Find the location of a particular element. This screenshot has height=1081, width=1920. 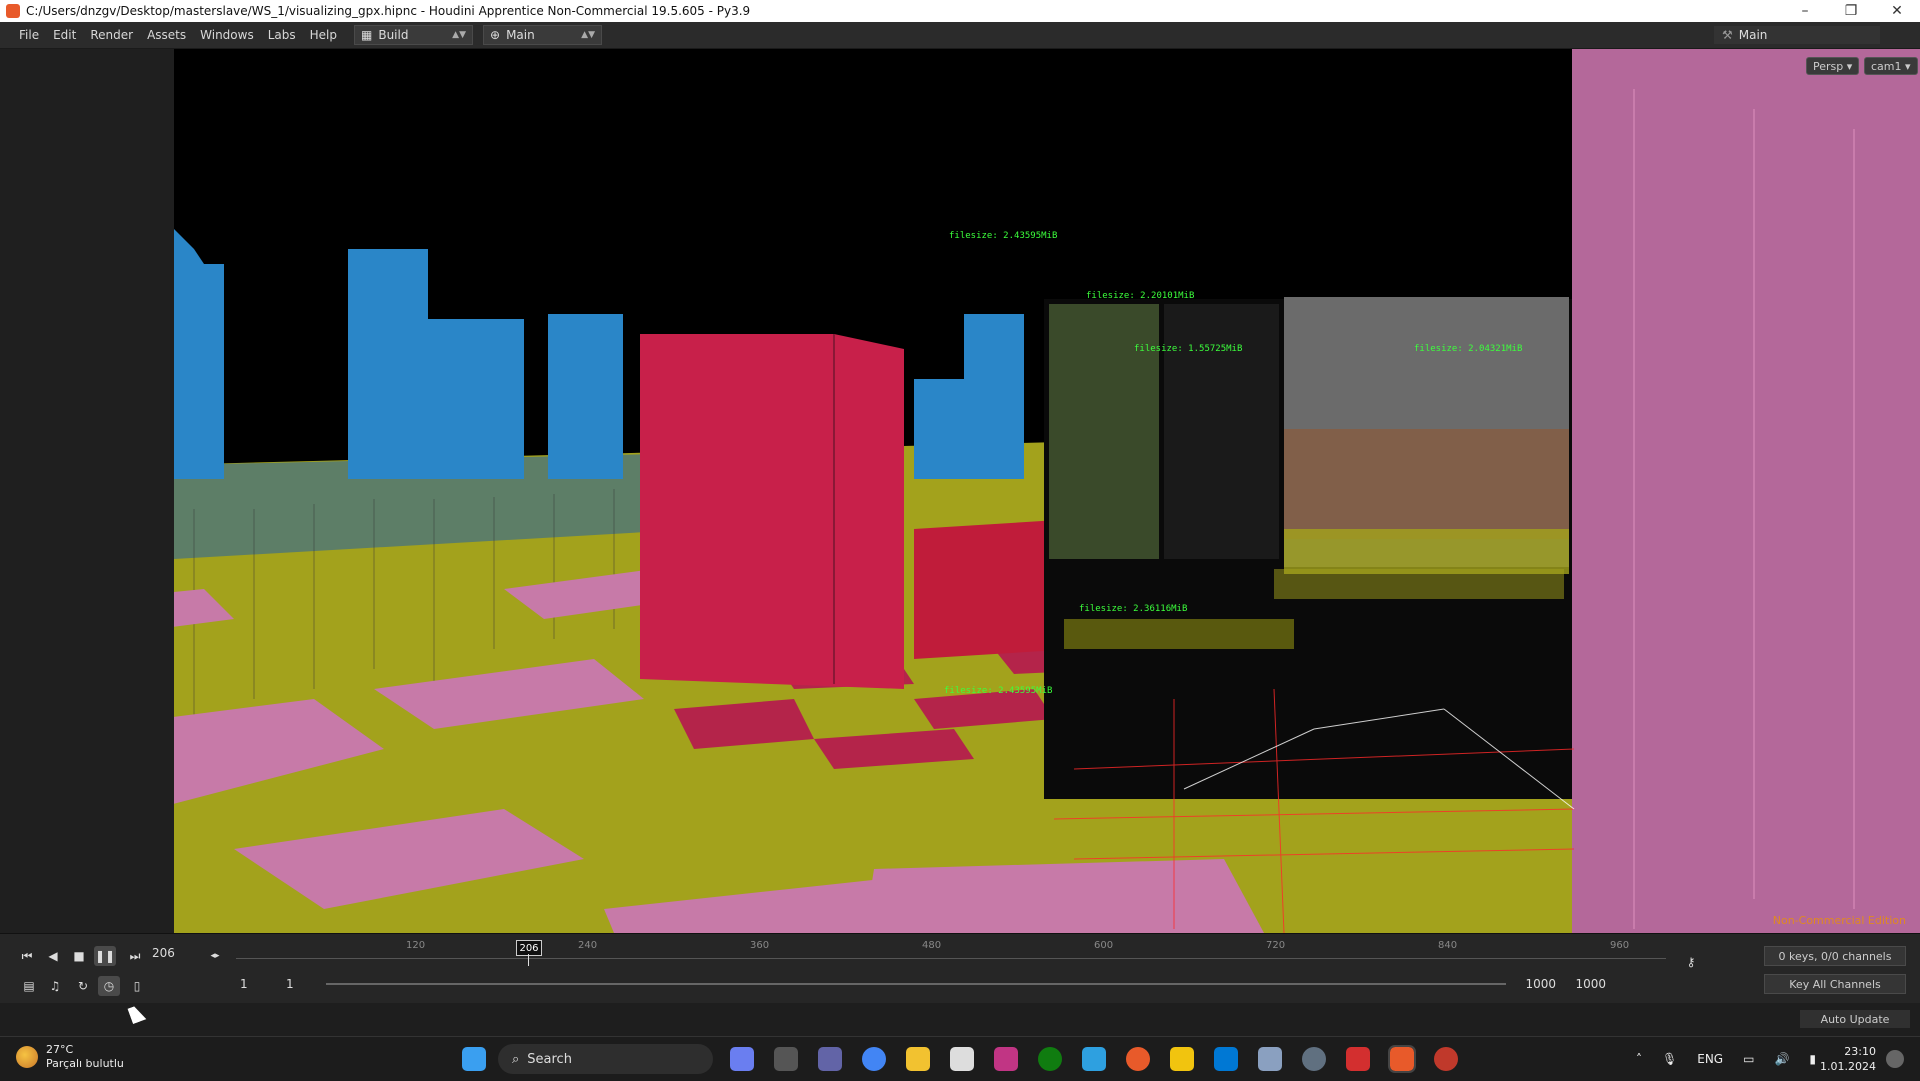

realtime-toggle-icon: ▤ is located at coordinates (29, 986).